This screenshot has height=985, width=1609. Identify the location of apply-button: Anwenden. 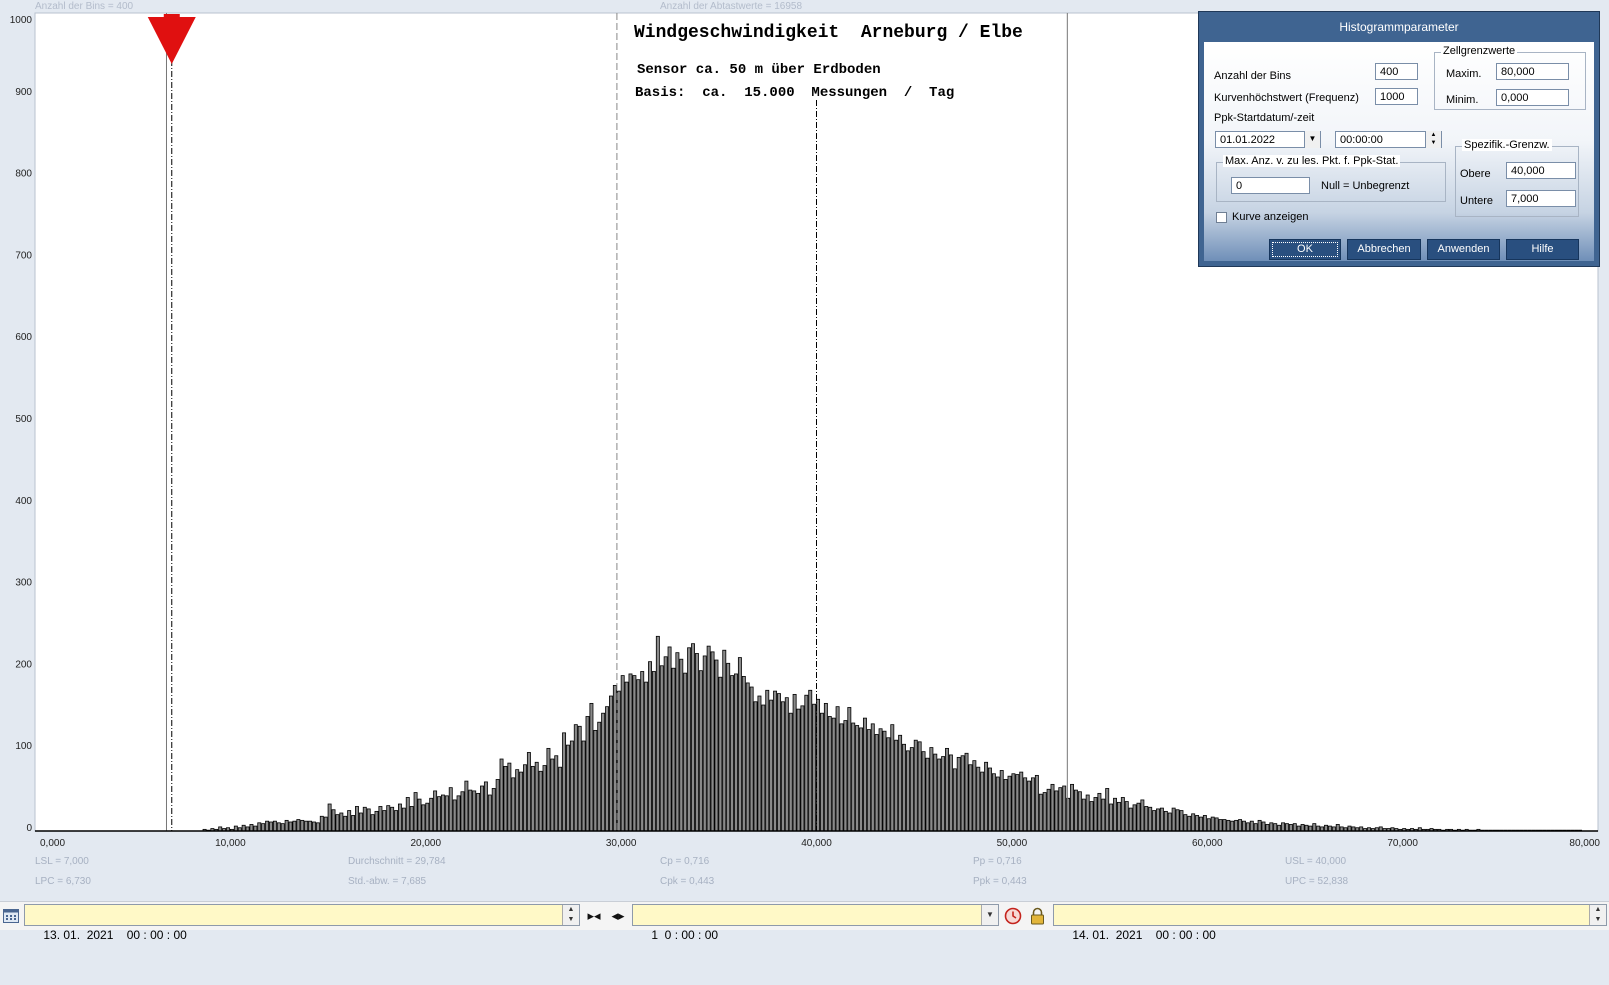
(1463, 249).